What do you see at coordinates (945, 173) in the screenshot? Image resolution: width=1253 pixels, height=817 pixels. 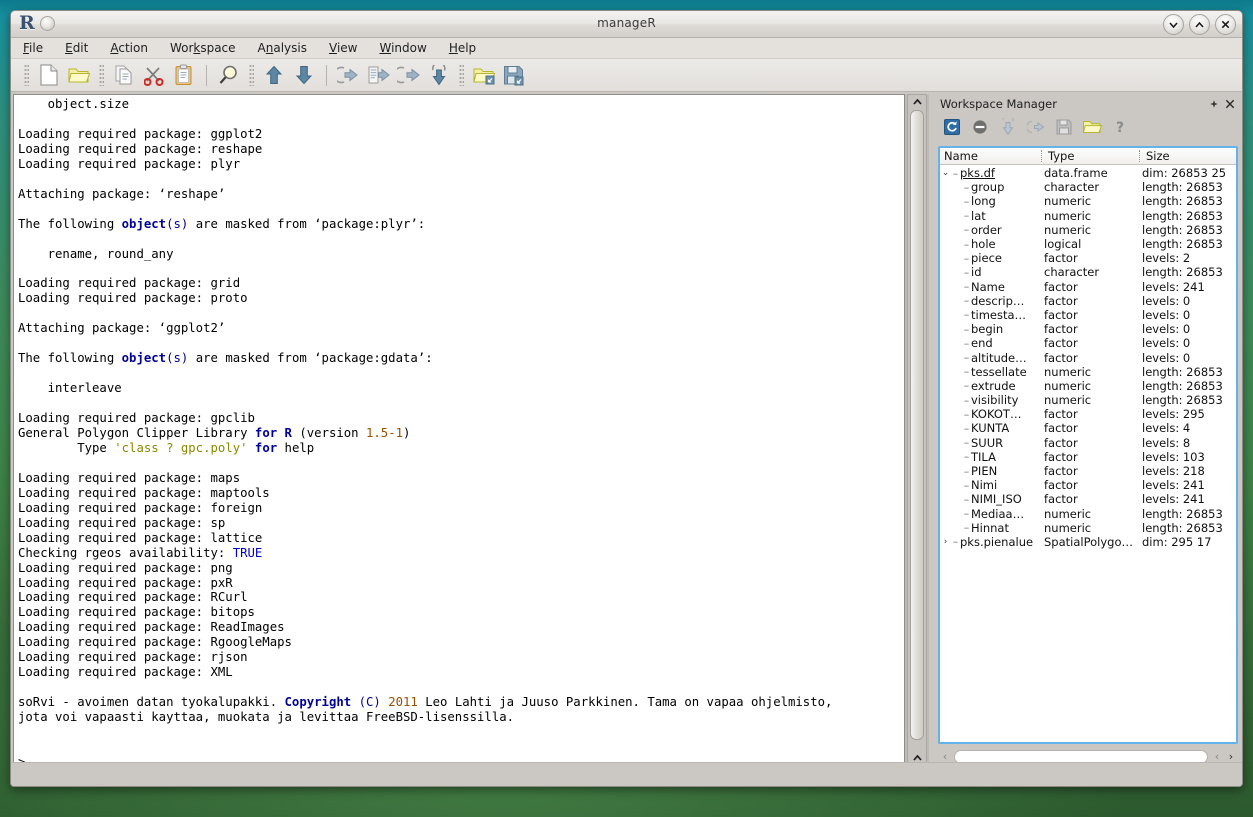 I see `collapse-chevron-icon: ⌄` at bounding box center [945, 173].